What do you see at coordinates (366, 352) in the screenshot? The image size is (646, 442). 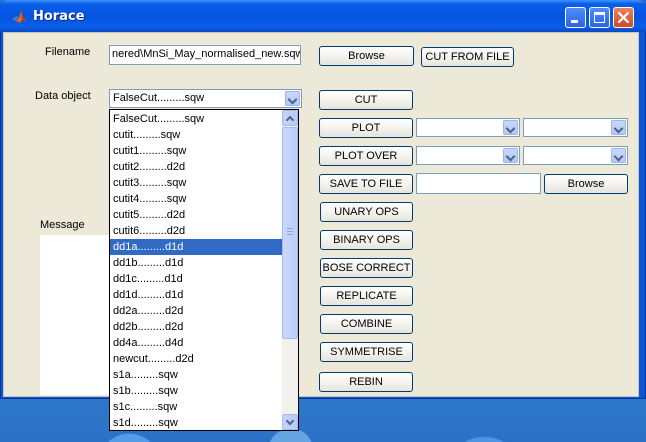 I see `symmetrise-button: SYMMETRISE` at bounding box center [366, 352].